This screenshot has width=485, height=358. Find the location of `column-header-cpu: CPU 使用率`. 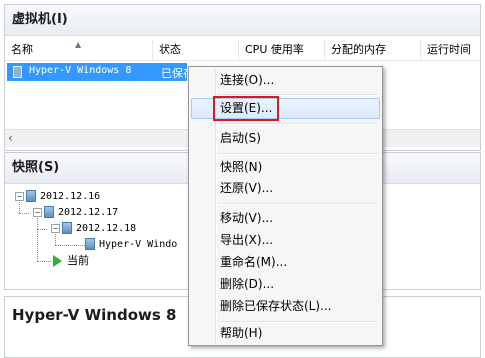

column-header-cpu: CPU 使用率 is located at coordinates (282, 50).